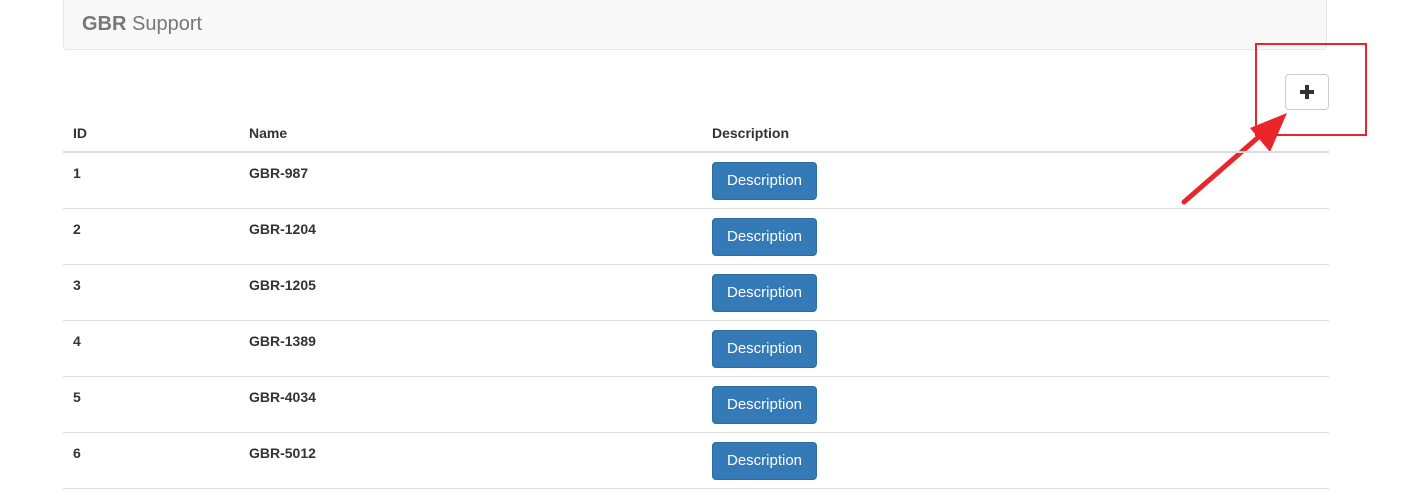  I want to click on table-row: 1 GBR-987 Description, so click(696, 180).